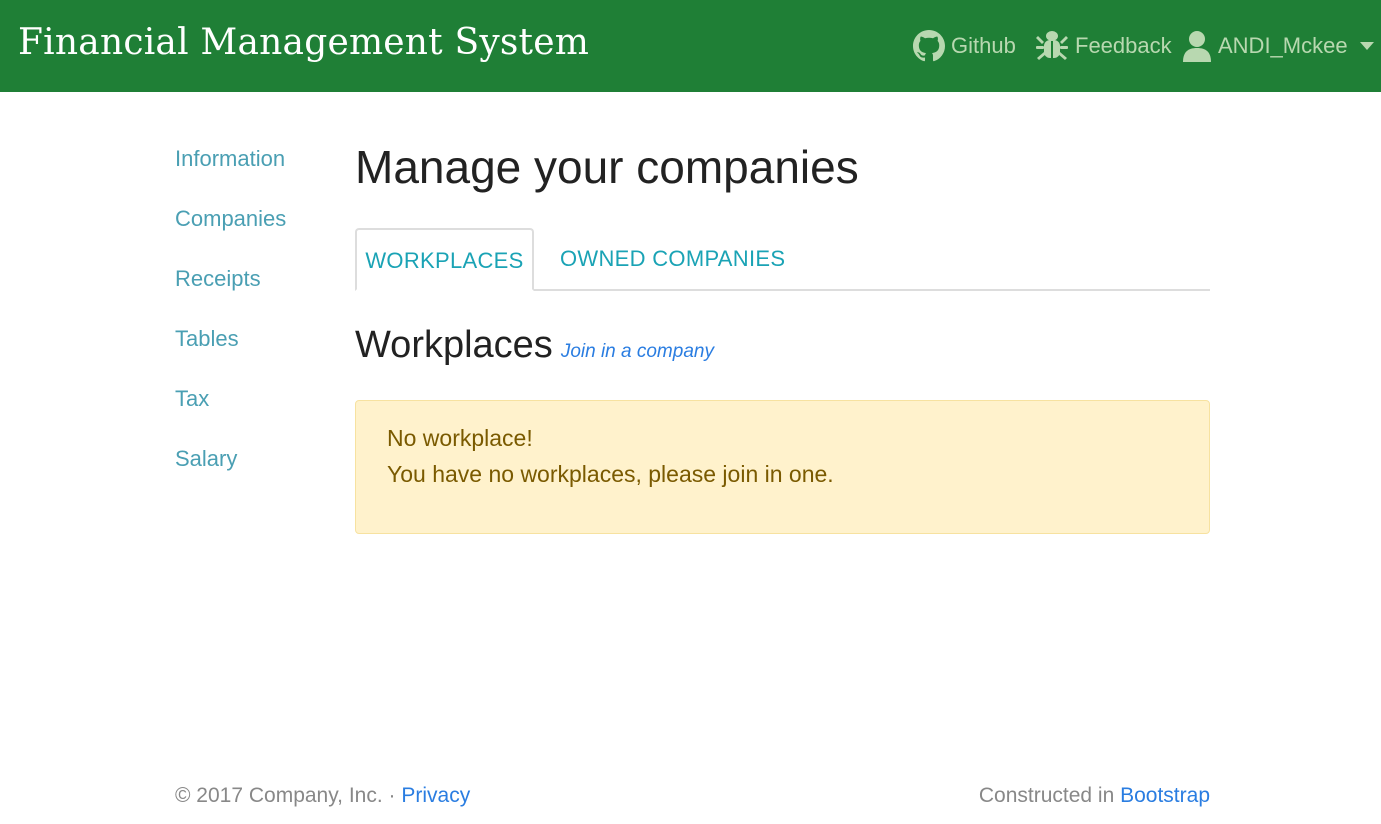 The width and height of the screenshot is (1381, 824). I want to click on bug-icon, so click(1052, 46).